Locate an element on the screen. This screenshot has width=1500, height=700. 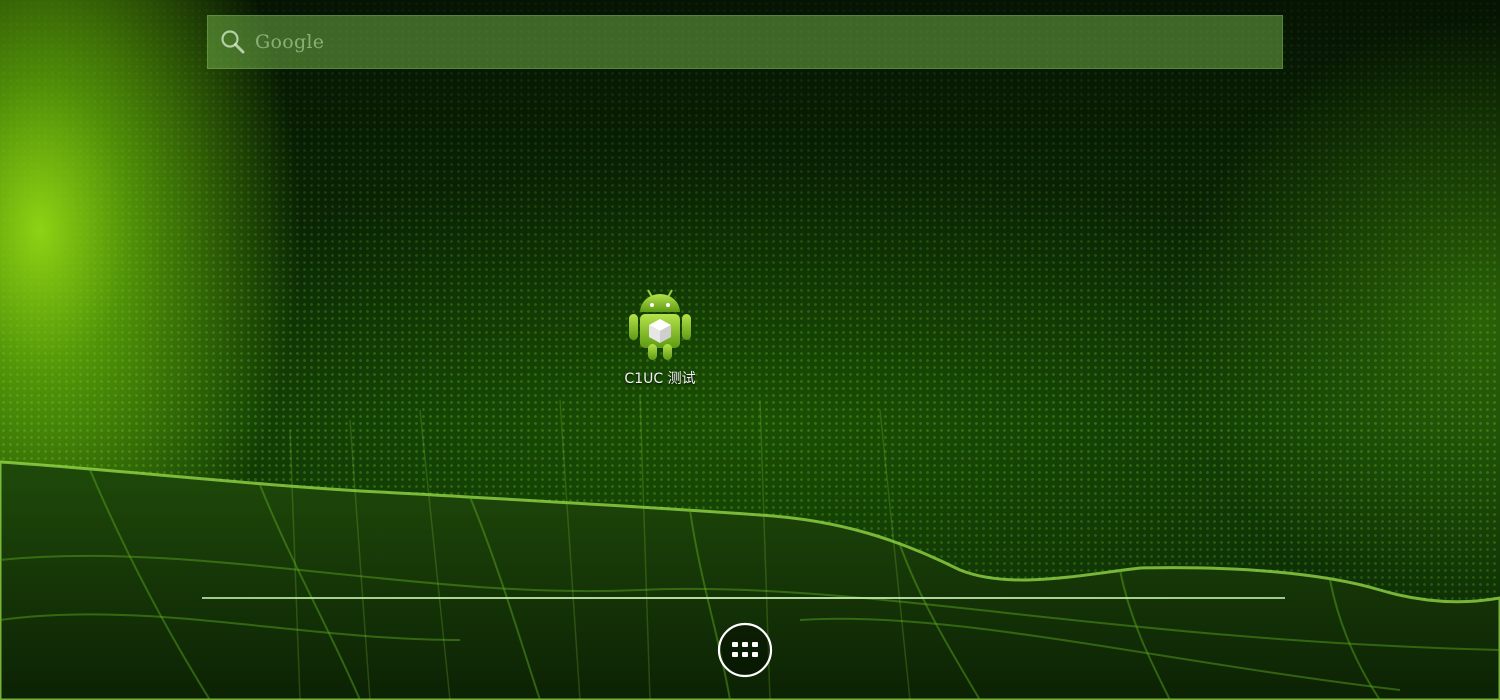
search-icon is located at coordinates (233, 42).